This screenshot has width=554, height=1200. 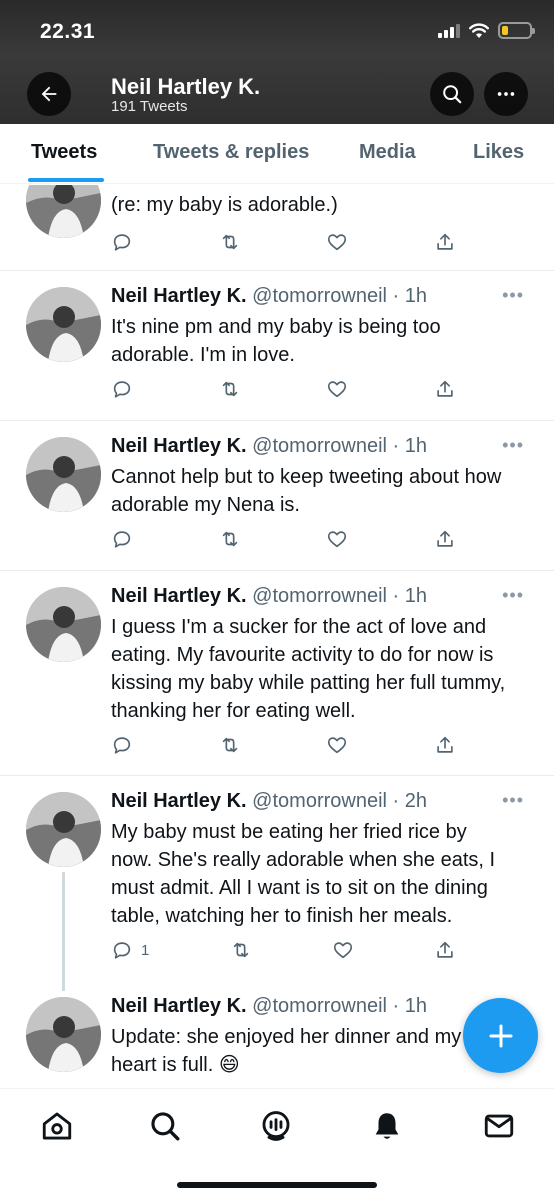 What do you see at coordinates (224, 205) in the screenshot?
I see `tweet-text: (re: my baby is adorable.)` at bounding box center [224, 205].